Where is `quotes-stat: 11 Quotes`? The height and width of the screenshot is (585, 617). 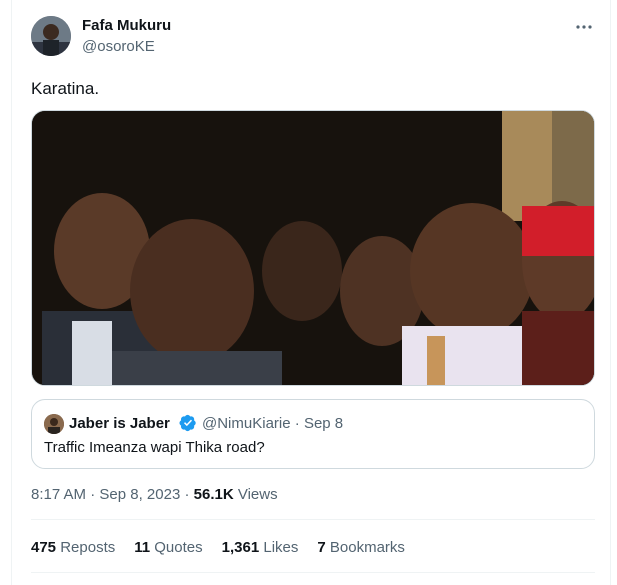
quotes-stat: 11 Quotes is located at coordinates (168, 547).